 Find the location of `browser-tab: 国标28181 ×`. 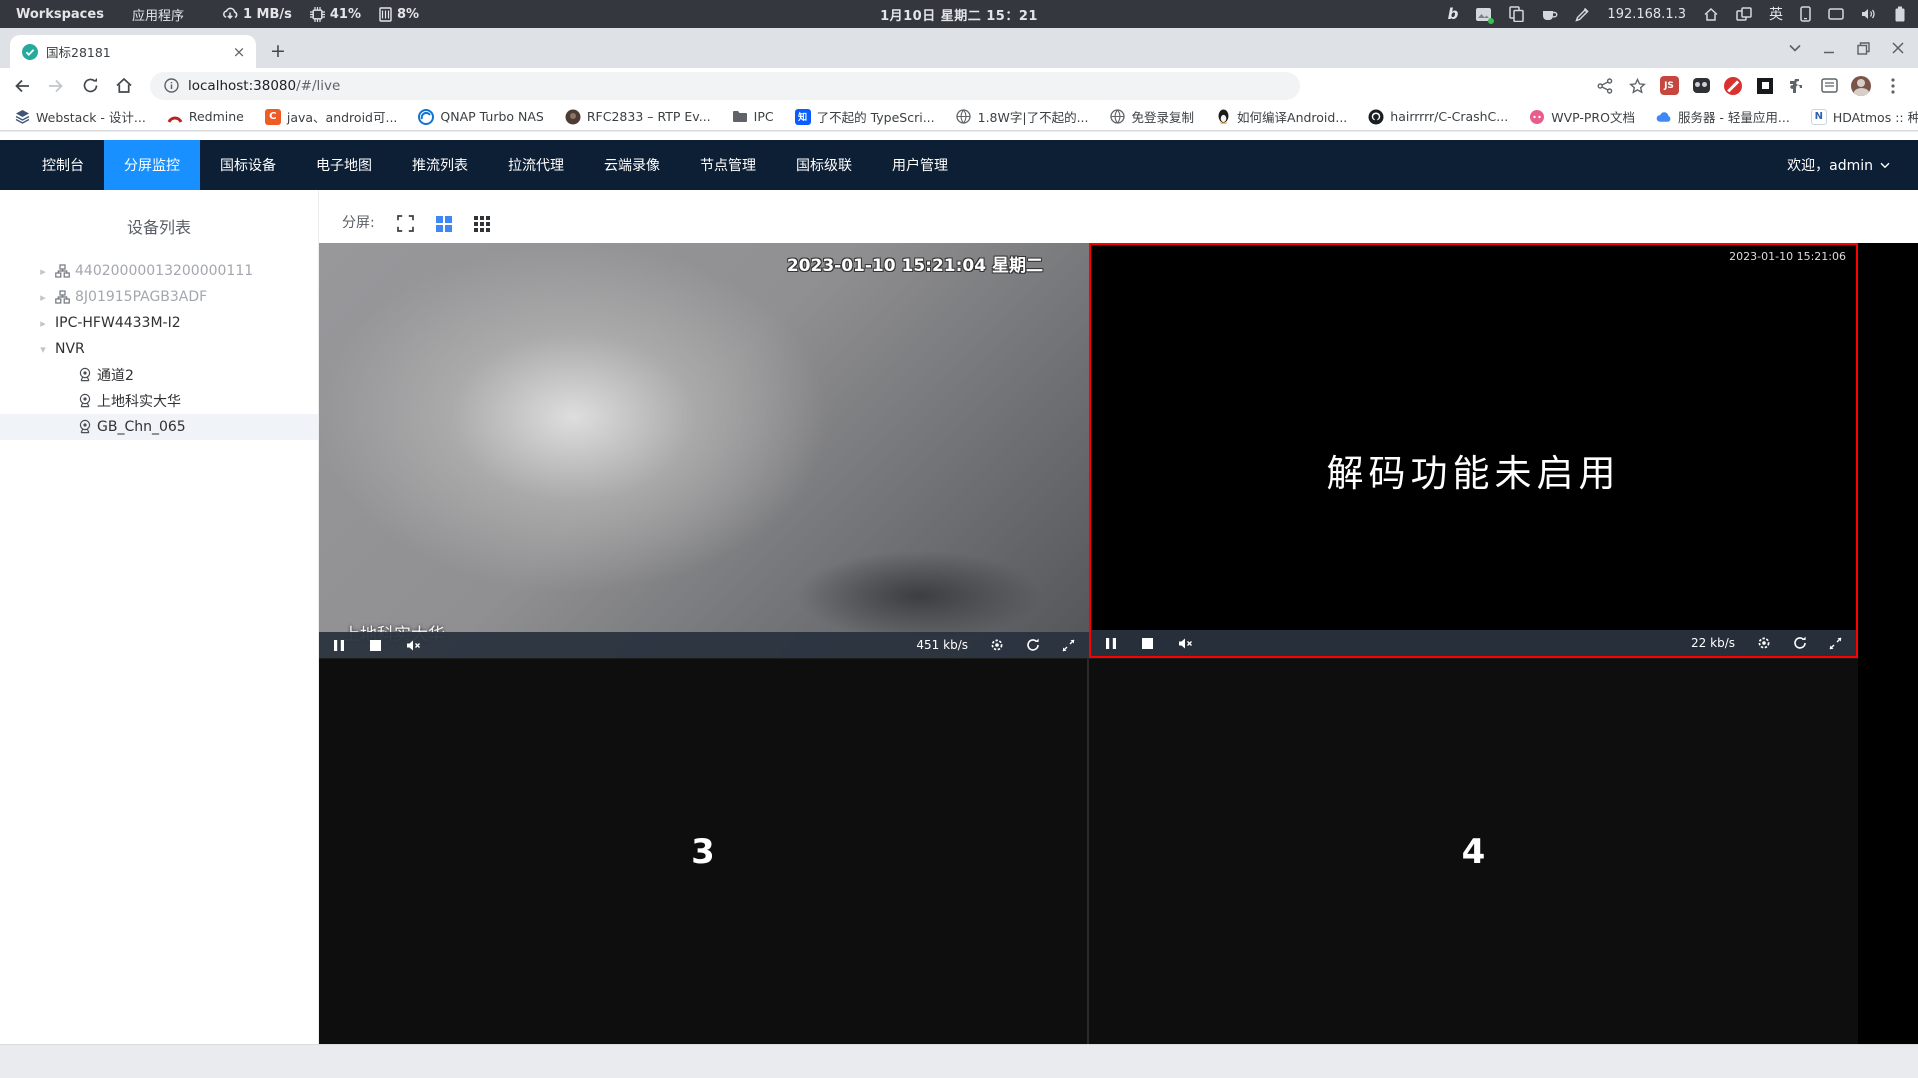

browser-tab: 国标28181 × is located at coordinates (133, 51).